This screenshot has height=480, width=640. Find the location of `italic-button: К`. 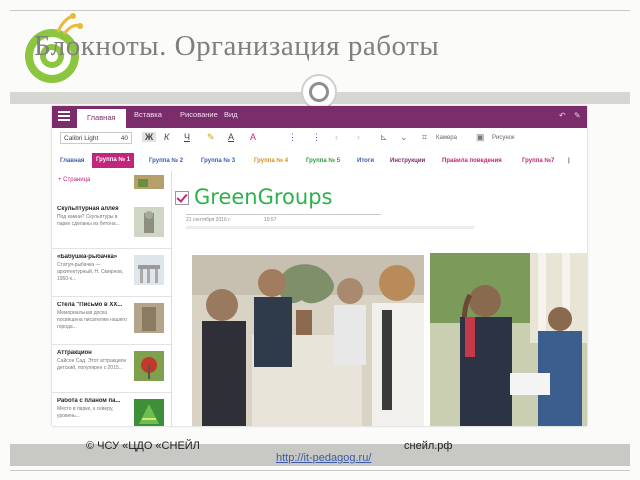

italic-button: К is located at coordinates (166, 137).